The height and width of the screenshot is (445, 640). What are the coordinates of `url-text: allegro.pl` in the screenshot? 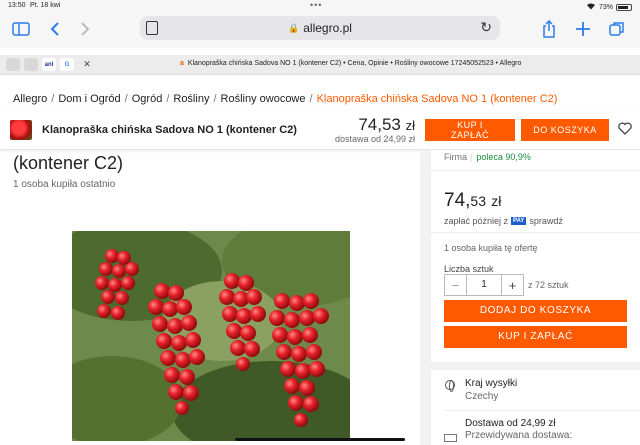 It's located at (327, 28).